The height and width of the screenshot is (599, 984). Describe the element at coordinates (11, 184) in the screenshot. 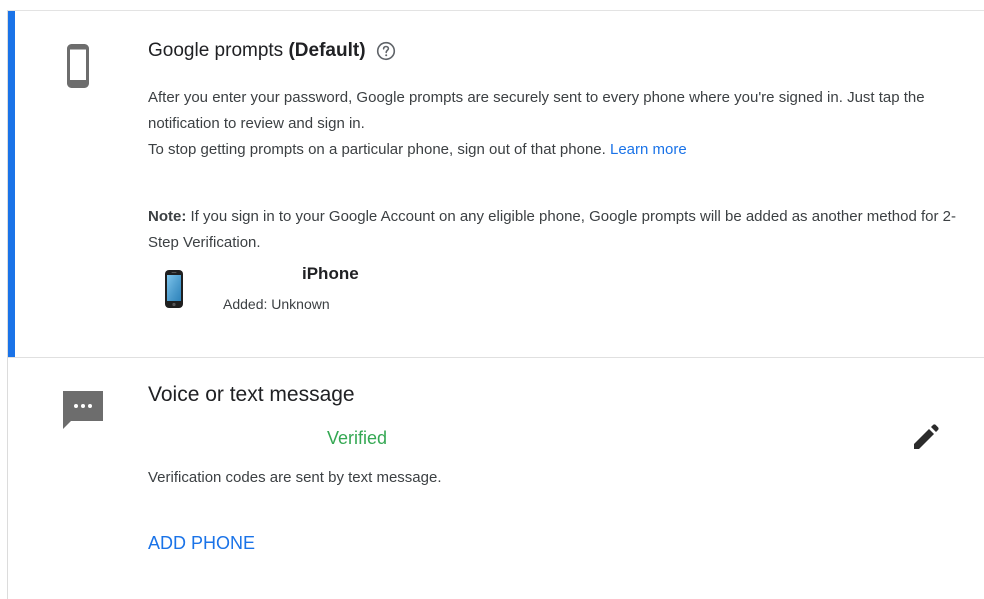

I see `selected-accent-bar` at that location.